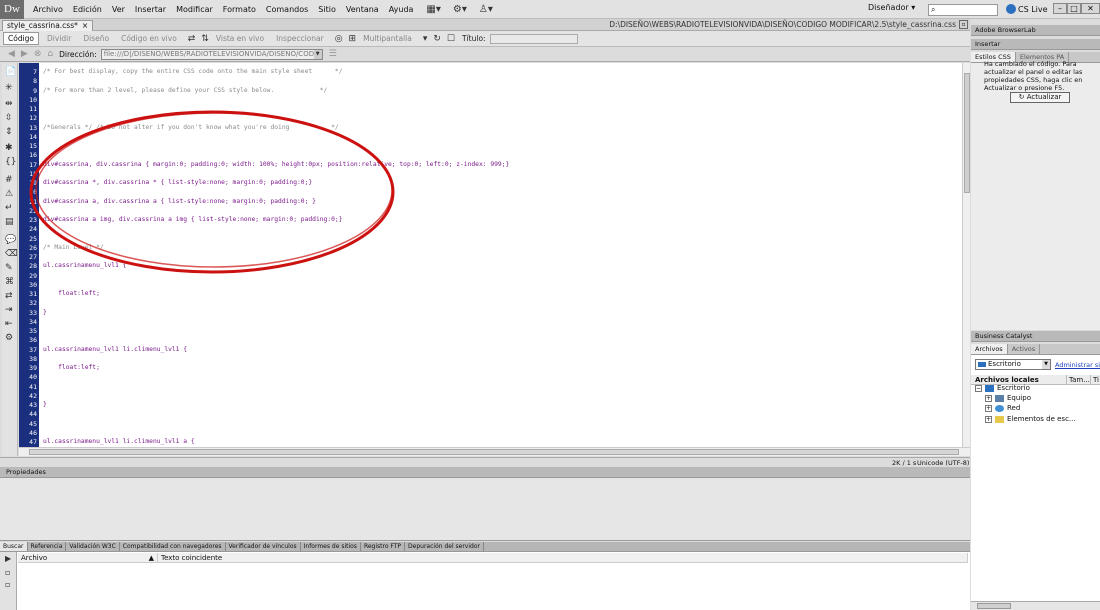  I want to click on maximize-button: □, so click(1074, 8).